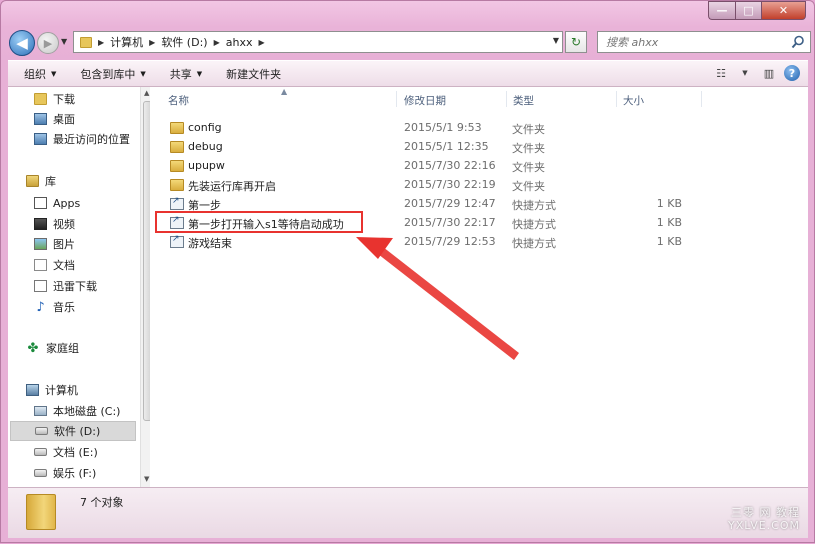  I want to click on libraries-icon, so click(32, 181).